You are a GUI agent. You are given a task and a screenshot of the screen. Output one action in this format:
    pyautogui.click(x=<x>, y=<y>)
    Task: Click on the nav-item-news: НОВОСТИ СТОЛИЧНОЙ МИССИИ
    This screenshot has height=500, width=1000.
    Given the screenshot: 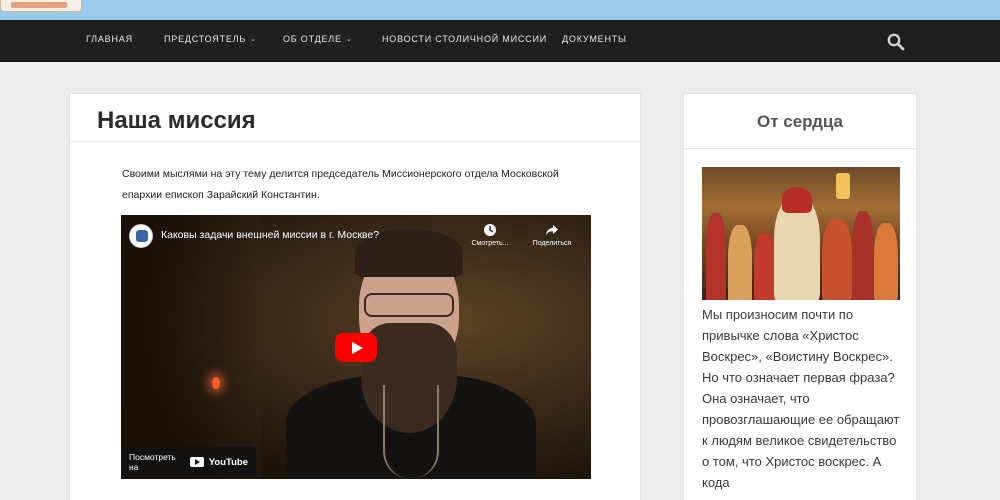 What is the action you would take?
    pyautogui.click(x=464, y=39)
    